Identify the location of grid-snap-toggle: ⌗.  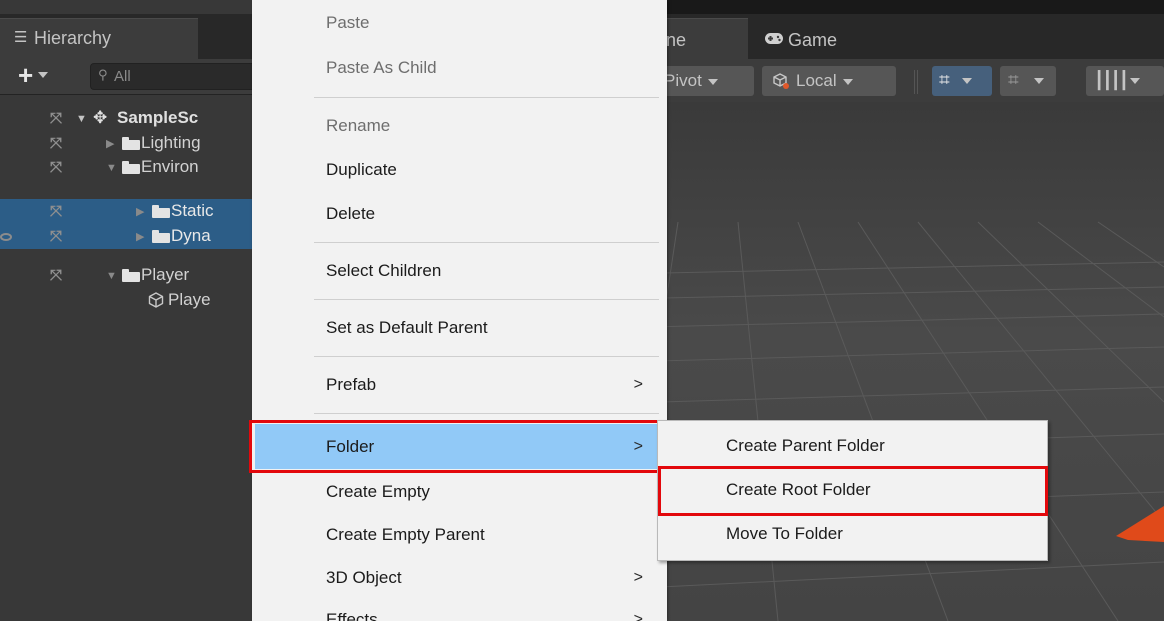
(962, 81).